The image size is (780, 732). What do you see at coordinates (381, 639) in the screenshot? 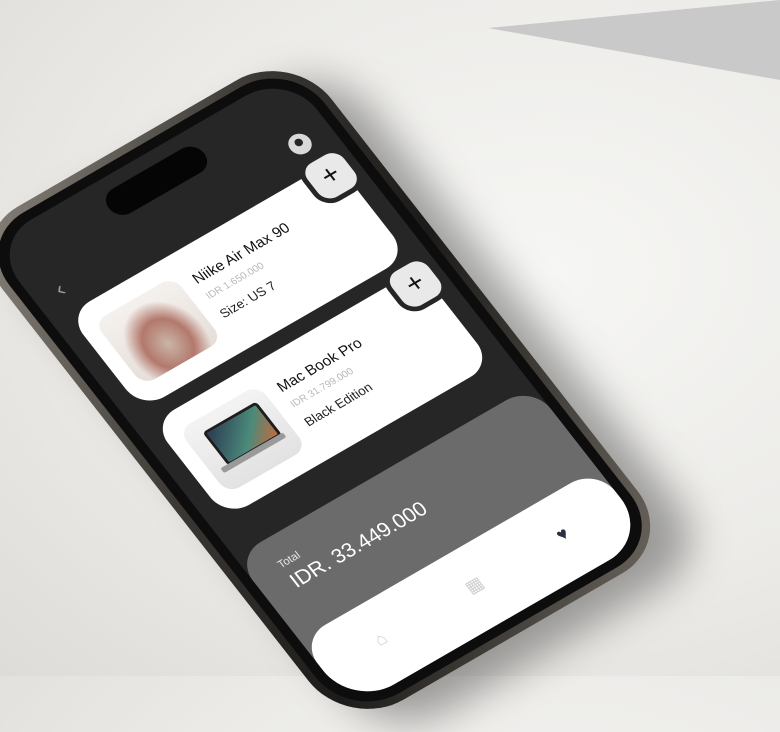
I see `home-icon: ⌂` at bounding box center [381, 639].